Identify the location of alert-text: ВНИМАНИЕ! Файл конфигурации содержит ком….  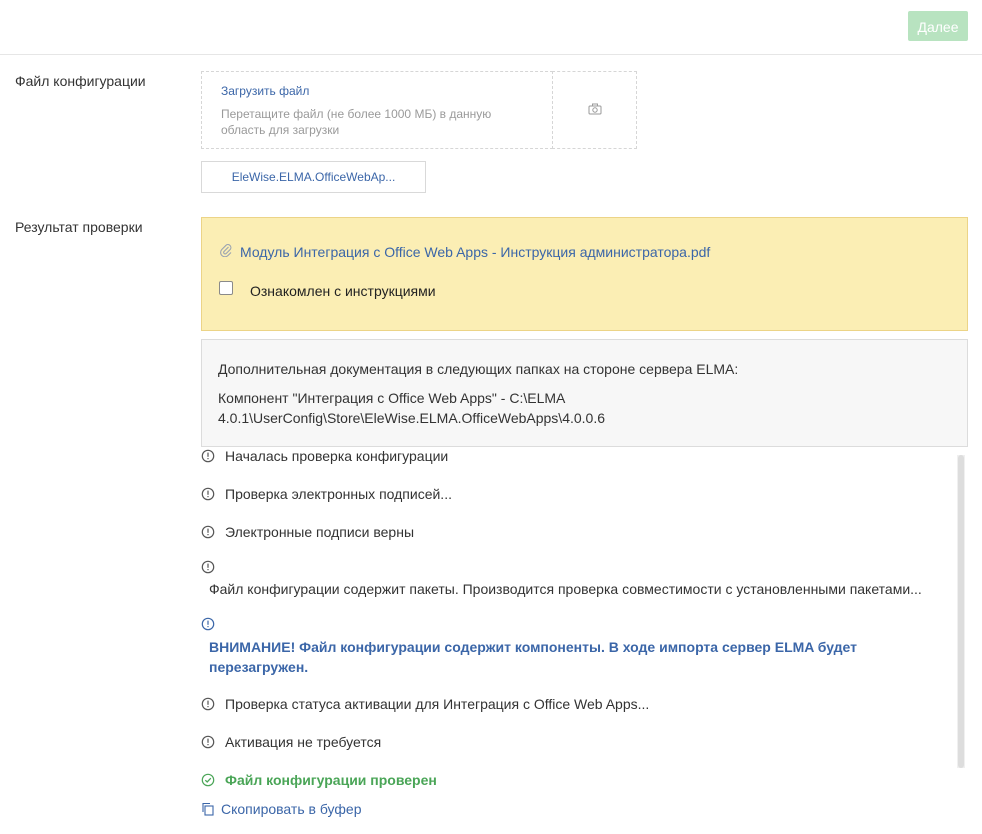
(533, 657).